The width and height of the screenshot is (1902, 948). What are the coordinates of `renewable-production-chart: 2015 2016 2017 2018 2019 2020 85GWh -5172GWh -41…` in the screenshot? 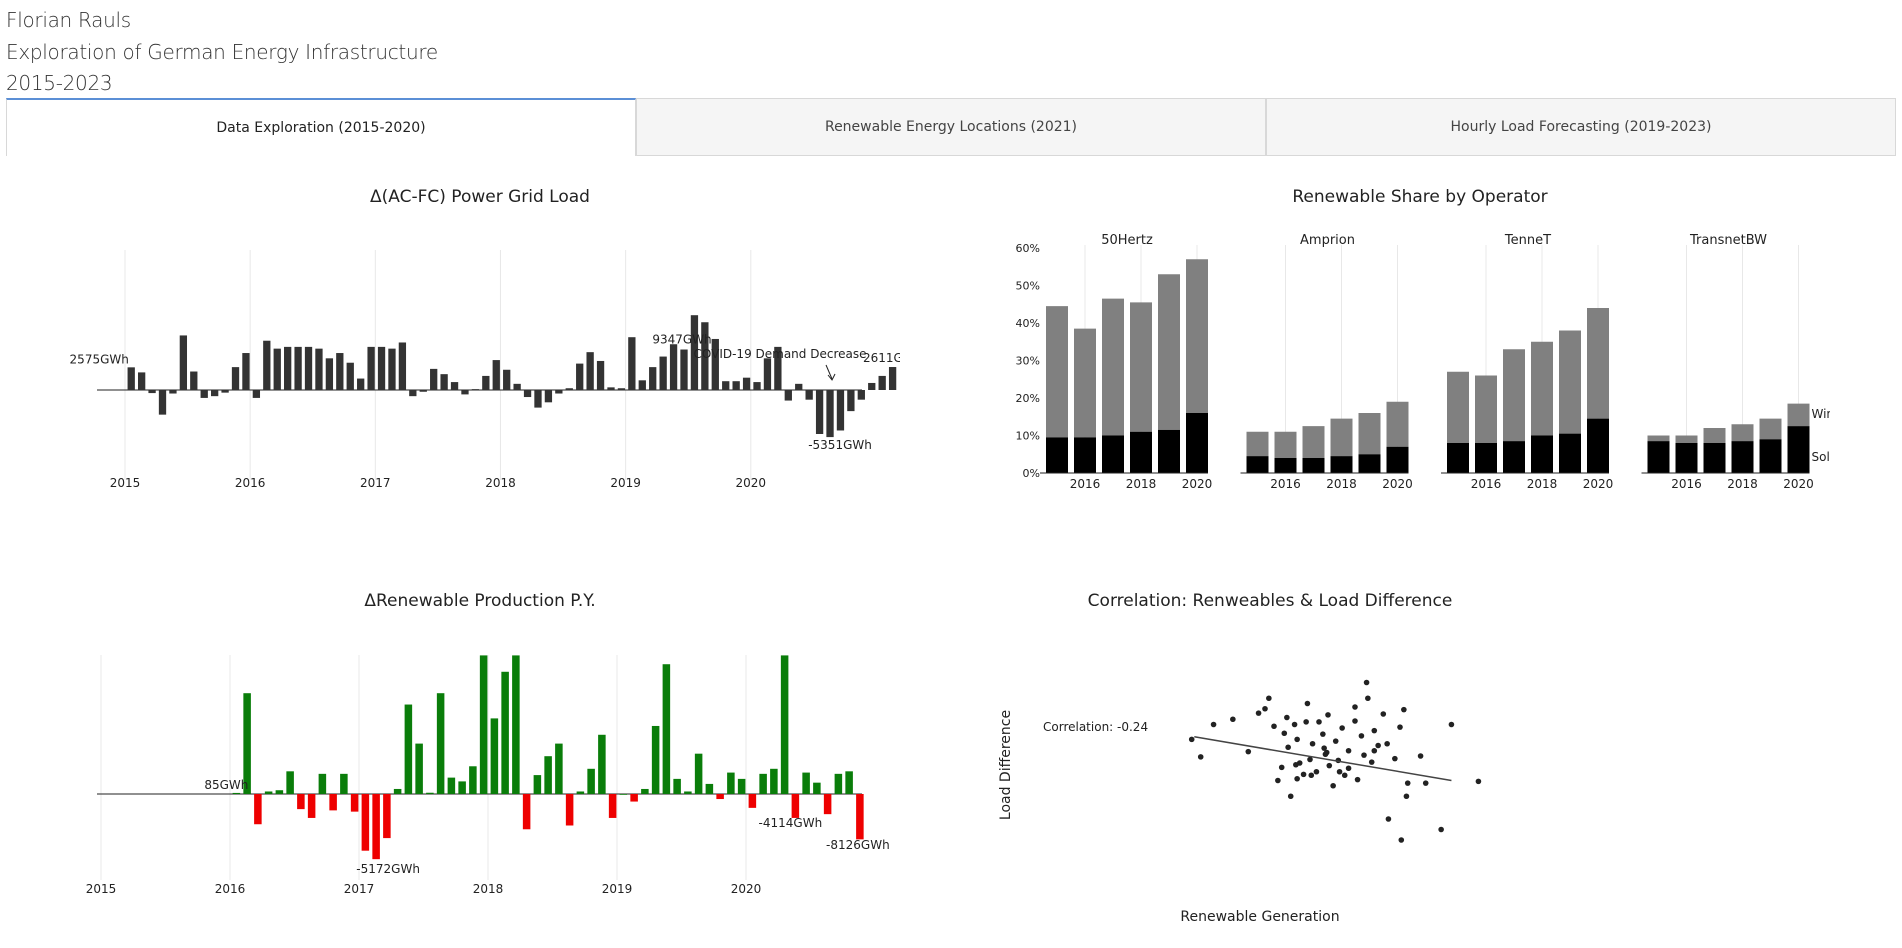 It's located at (488, 775).